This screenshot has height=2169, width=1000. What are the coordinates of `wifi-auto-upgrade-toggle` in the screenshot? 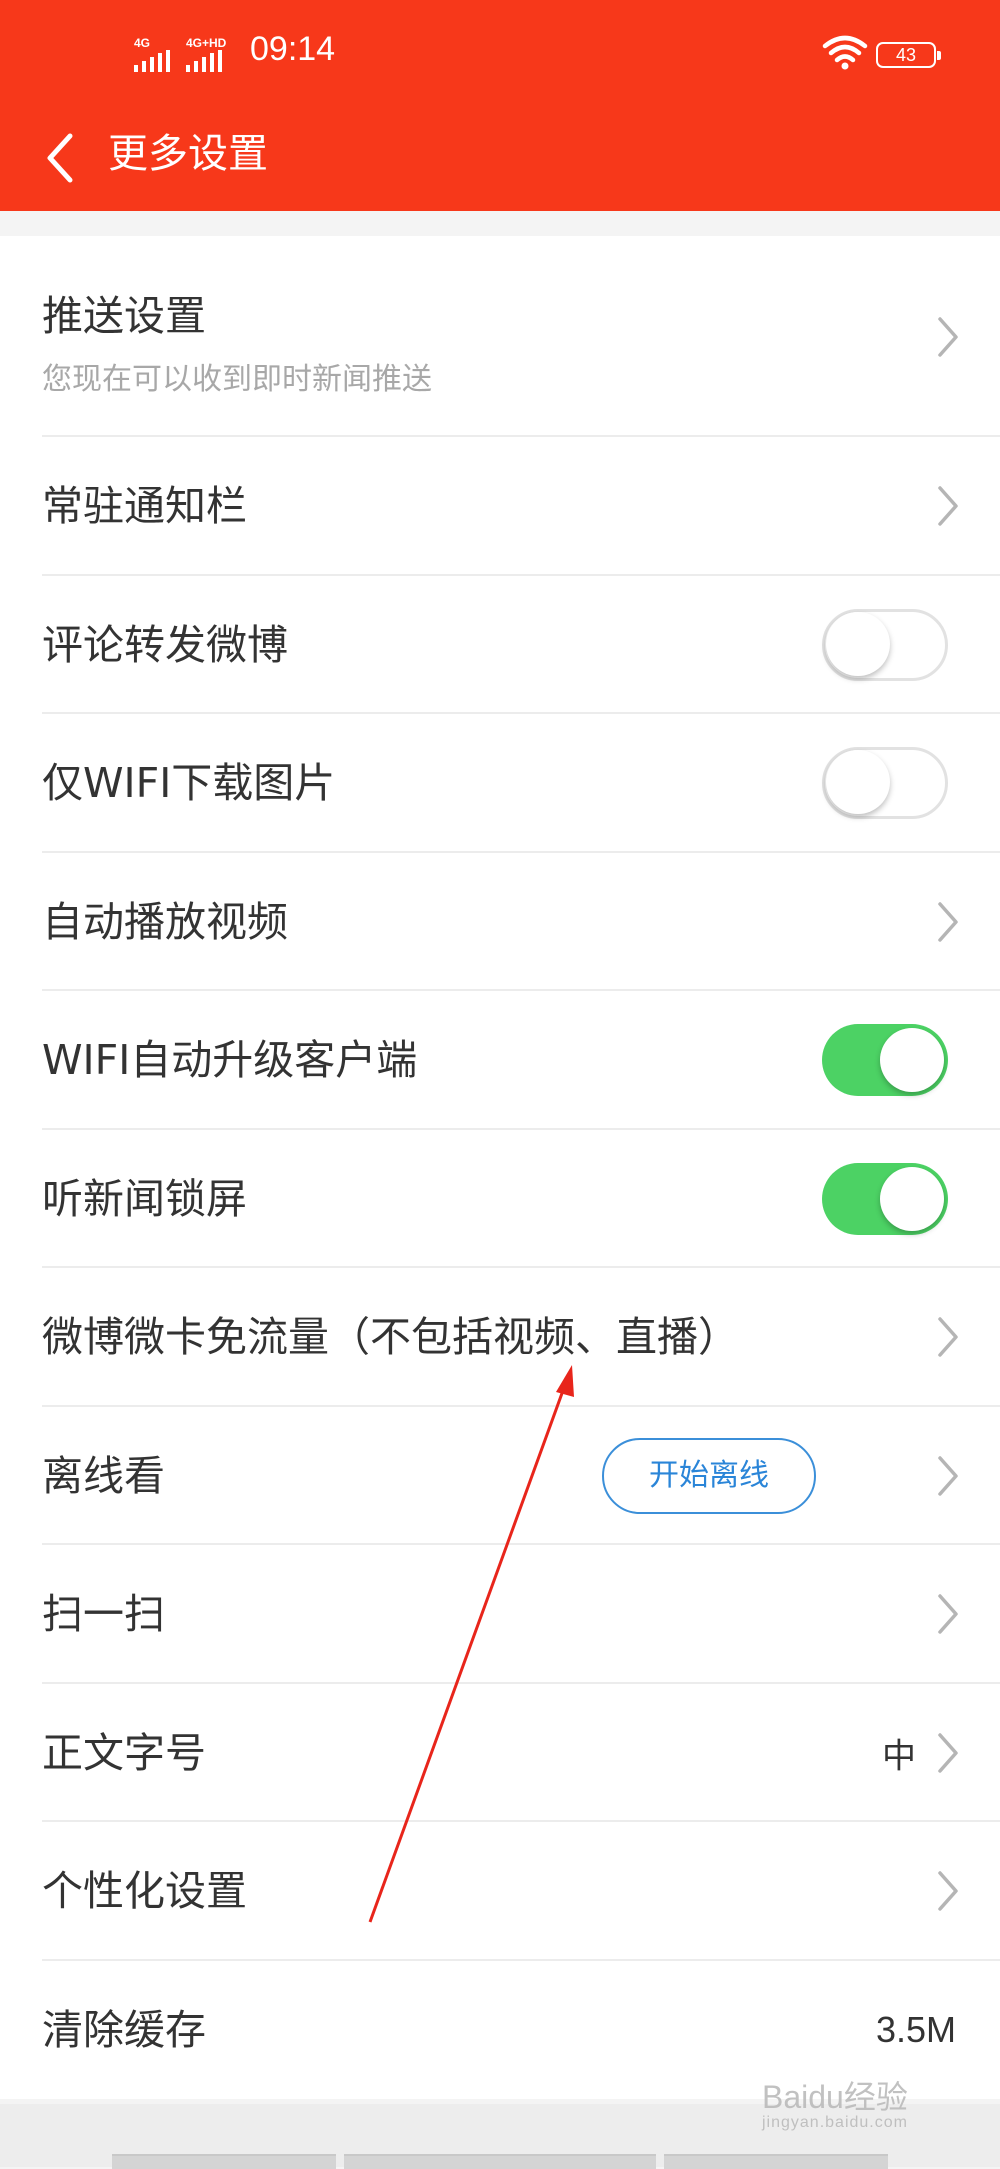 It's located at (885, 1060).